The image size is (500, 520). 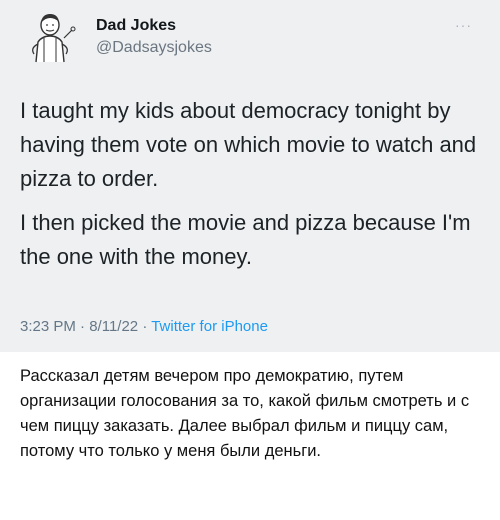 What do you see at coordinates (154, 26) in the screenshot?
I see `author-name: Dad Jokes` at bounding box center [154, 26].